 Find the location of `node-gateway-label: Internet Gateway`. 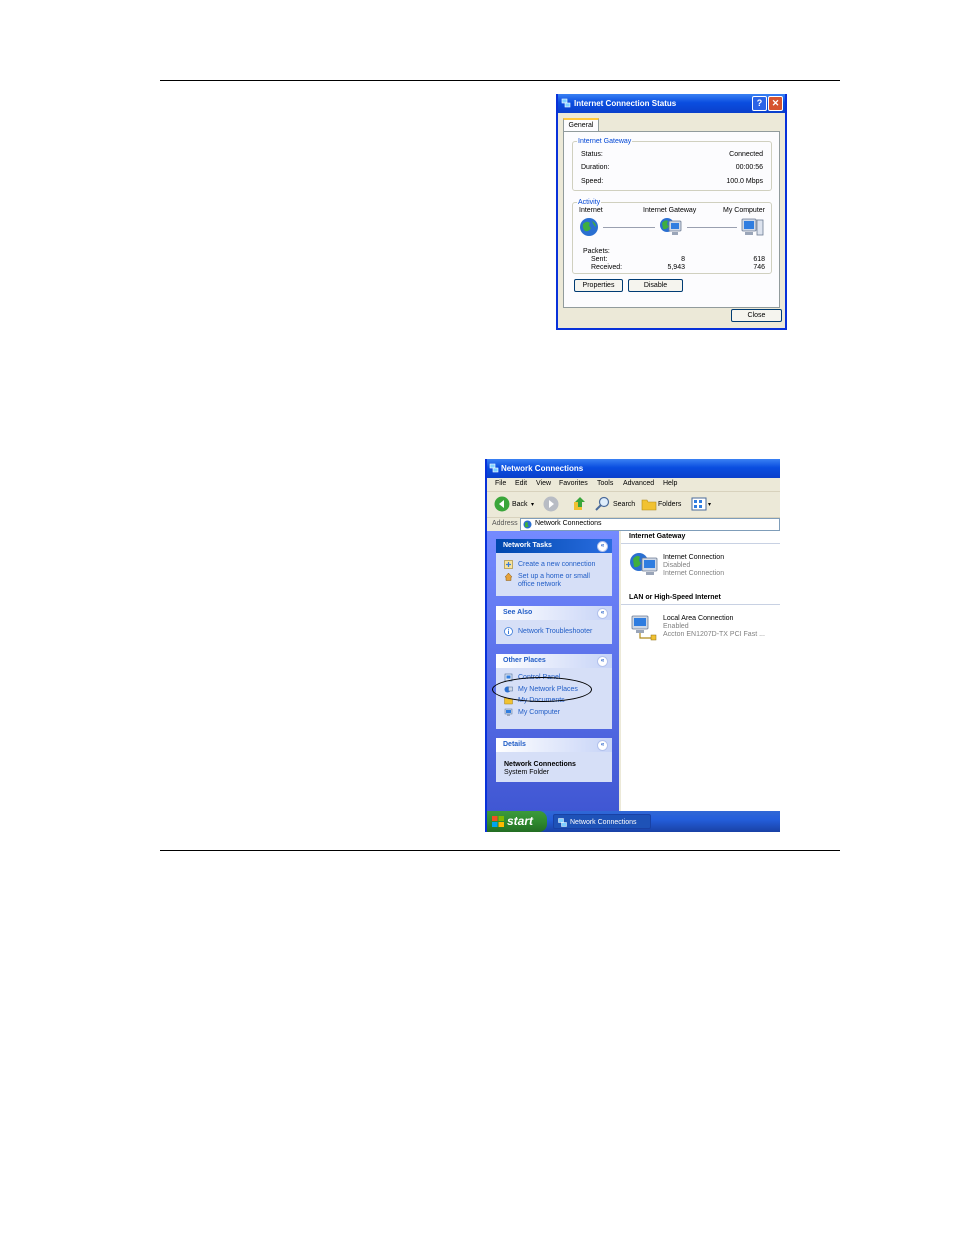

node-gateway-label: Internet Gateway is located at coordinates (670, 210).